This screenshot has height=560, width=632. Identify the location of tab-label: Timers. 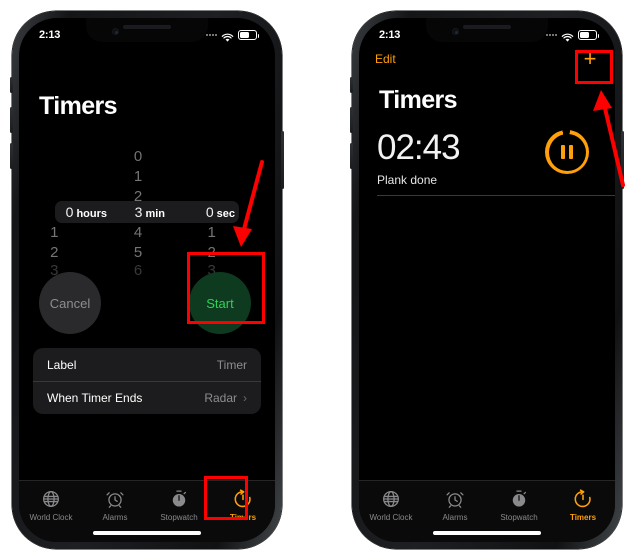
(583, 517).